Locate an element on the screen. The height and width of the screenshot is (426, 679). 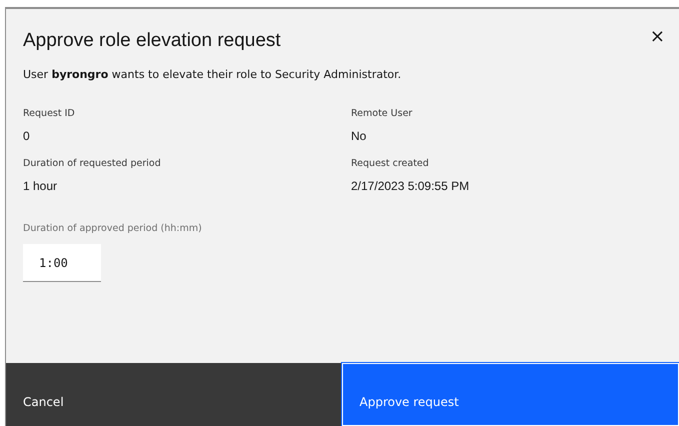
field-value: 2/17/2023 5:09:55 PM is located at coordinates (410, 186).